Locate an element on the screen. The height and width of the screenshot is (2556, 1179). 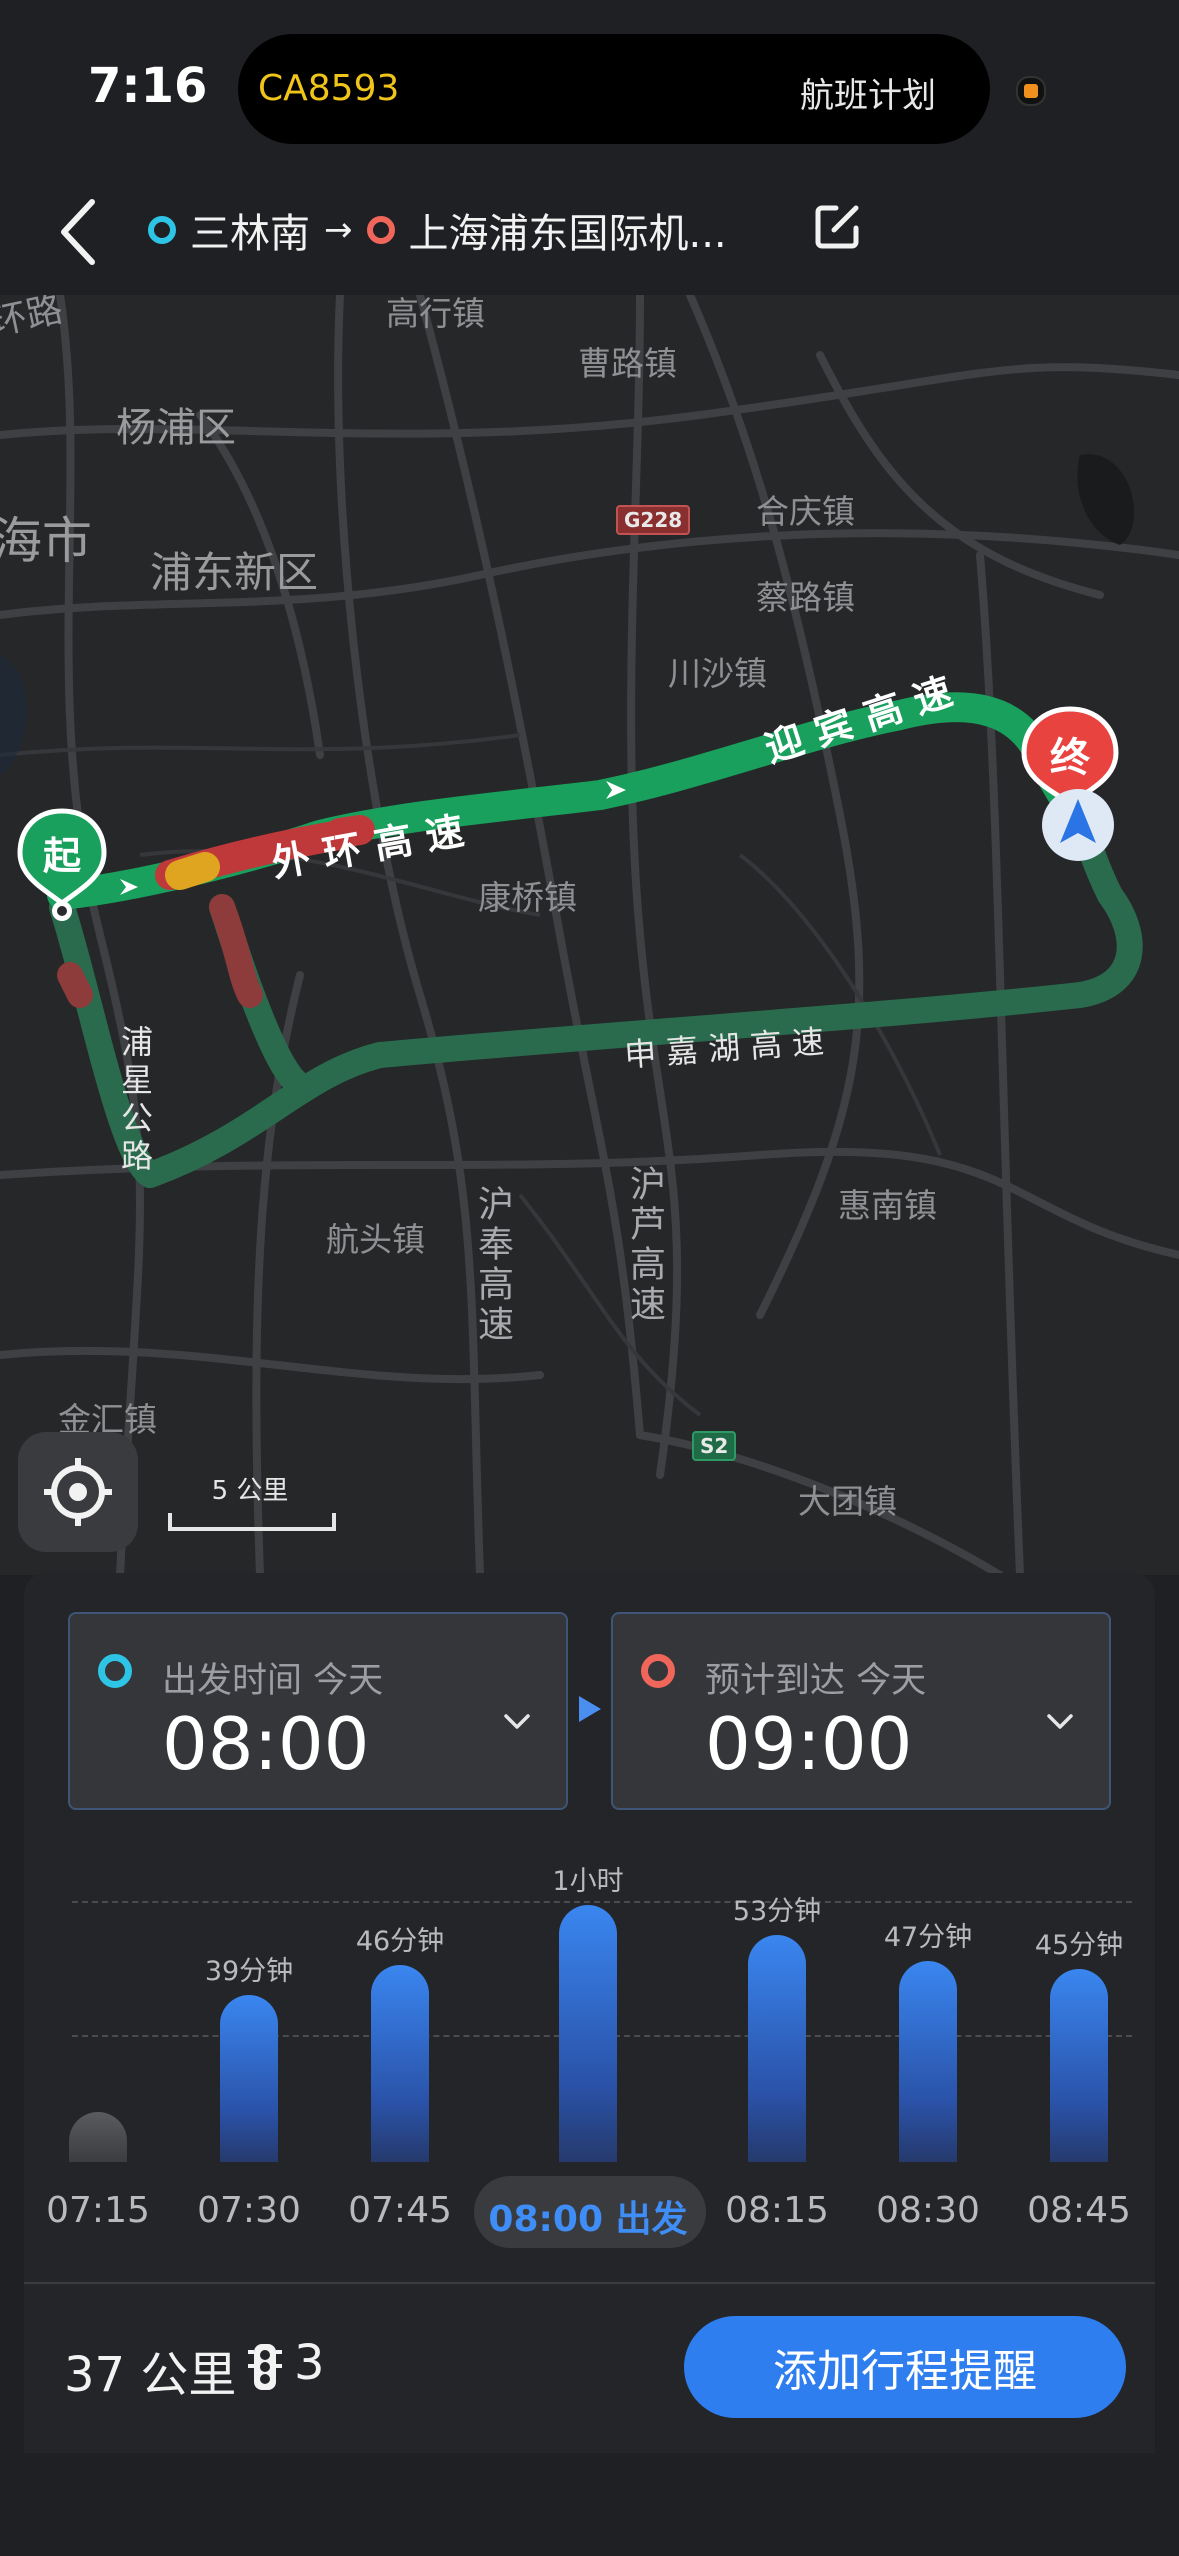
back-button is located at coordinates (85, 232).